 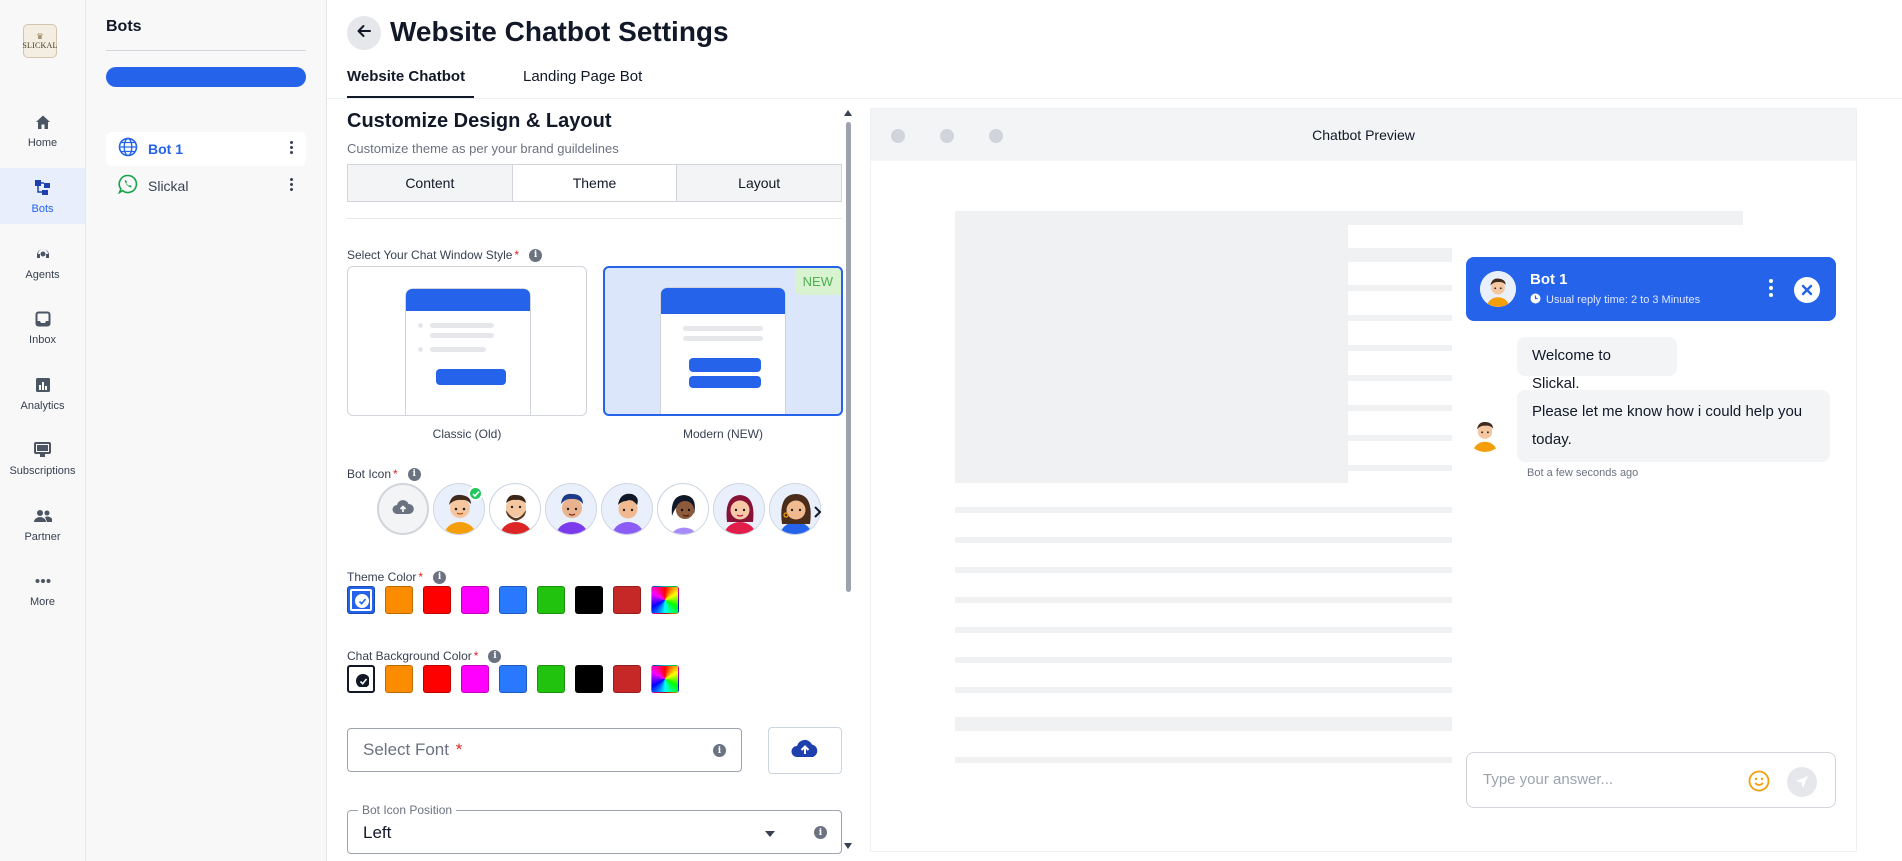 What do you see at coordinates (594, 828) in the screenshot?
I see `bot-icon-position-select: Bot Icon Position Left i` at bounding box center [594, 828].